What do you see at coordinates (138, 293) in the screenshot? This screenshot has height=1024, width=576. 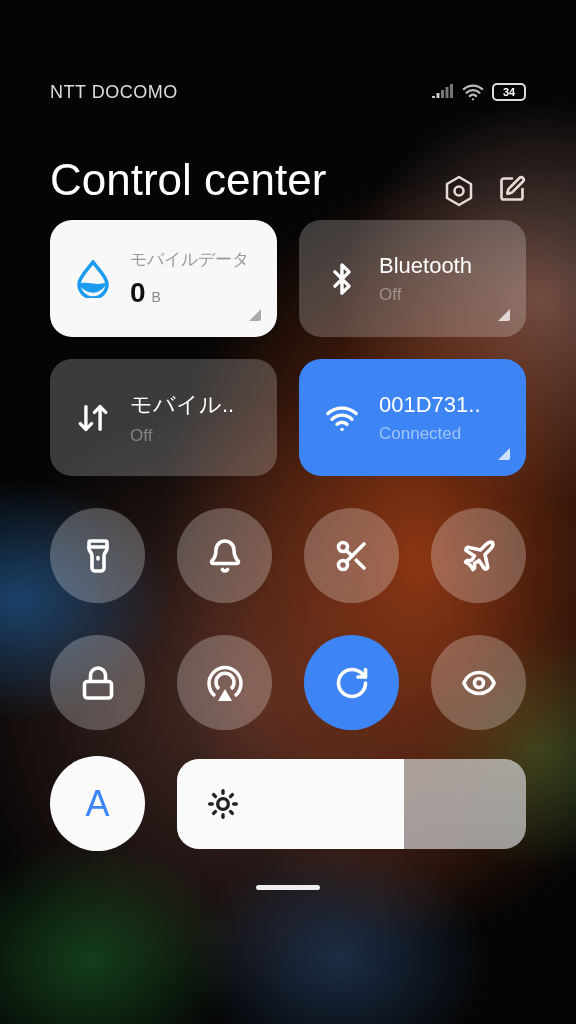 I see `data-value: 0` at bounding box center [138, 293].